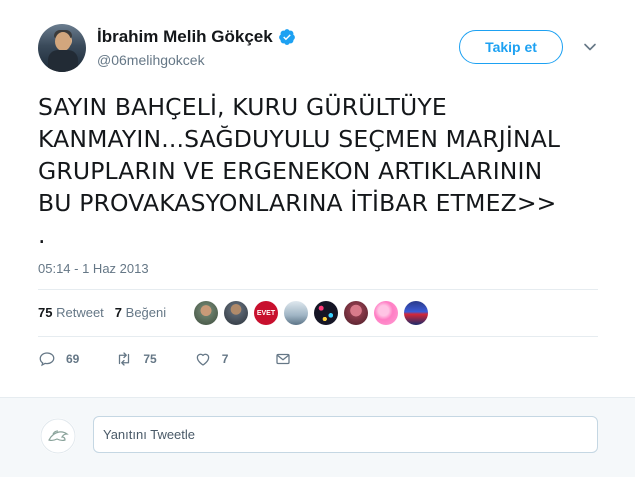  I want to click on liker-avatar-3: EVET, so click(266, 313).